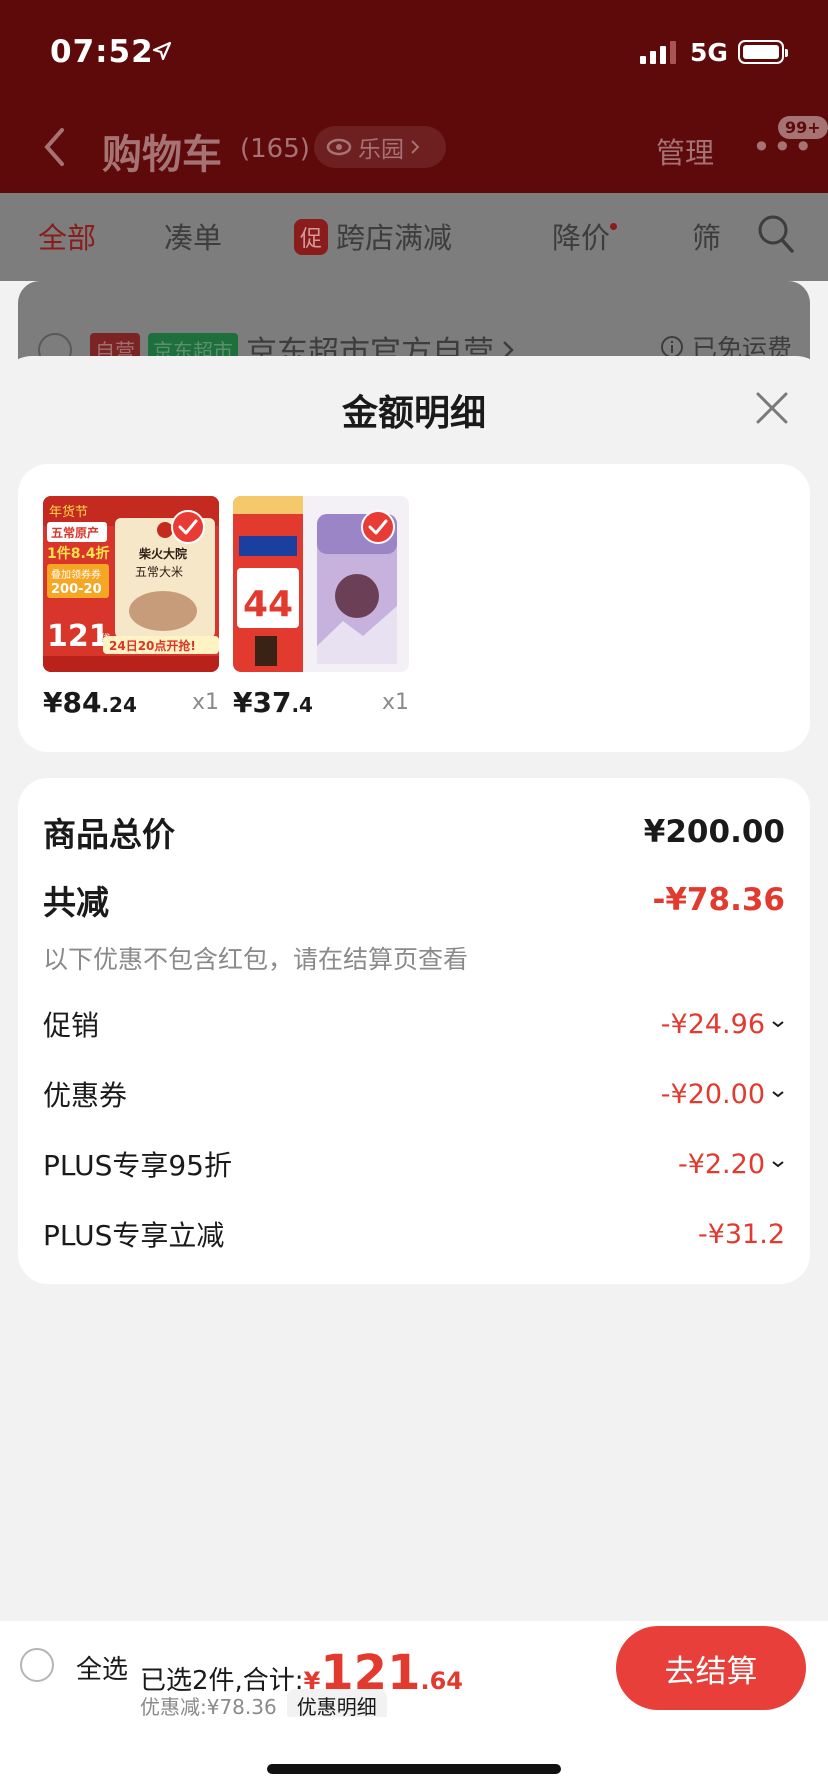  I want to click on discount-note: 以下优惠不包含红包，请在结算页查看, so click(256, 959).